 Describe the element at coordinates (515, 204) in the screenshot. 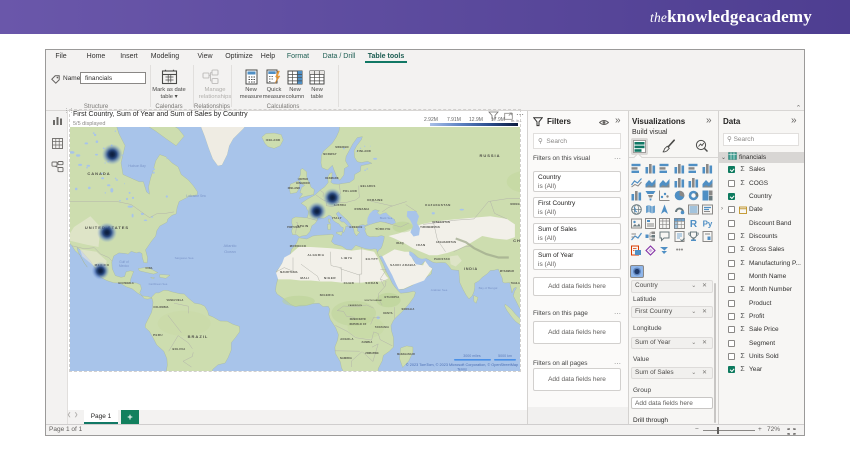

I see `svg-text: MONGOLIA` at that location.